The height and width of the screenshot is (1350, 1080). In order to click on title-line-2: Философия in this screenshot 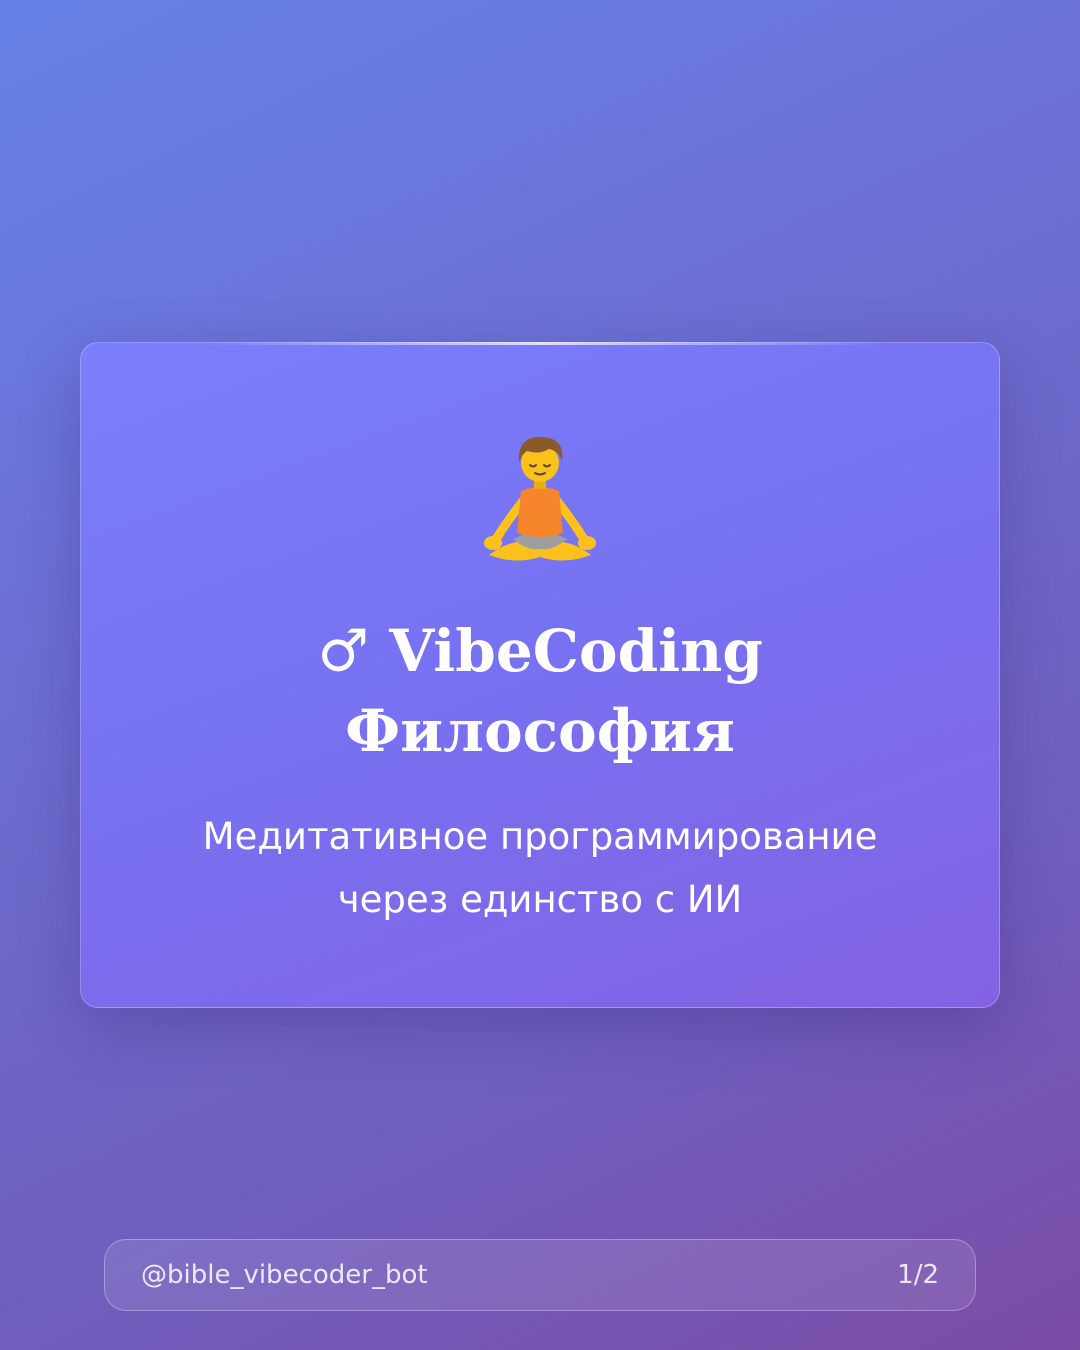, I will do `click(540, 731)`.